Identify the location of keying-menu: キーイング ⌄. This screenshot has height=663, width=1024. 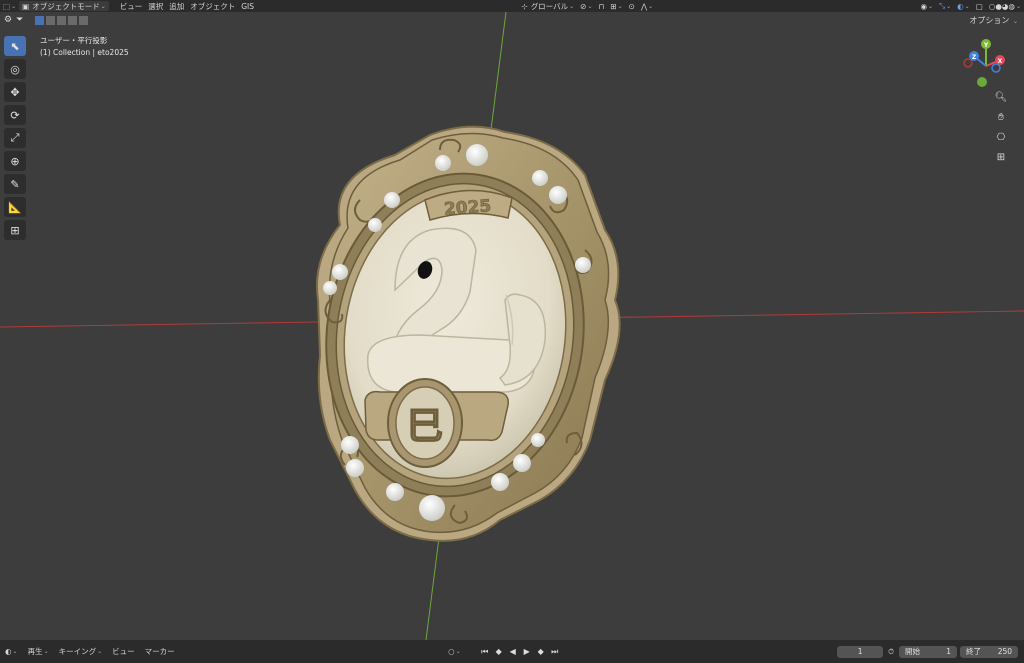
(81, 651).